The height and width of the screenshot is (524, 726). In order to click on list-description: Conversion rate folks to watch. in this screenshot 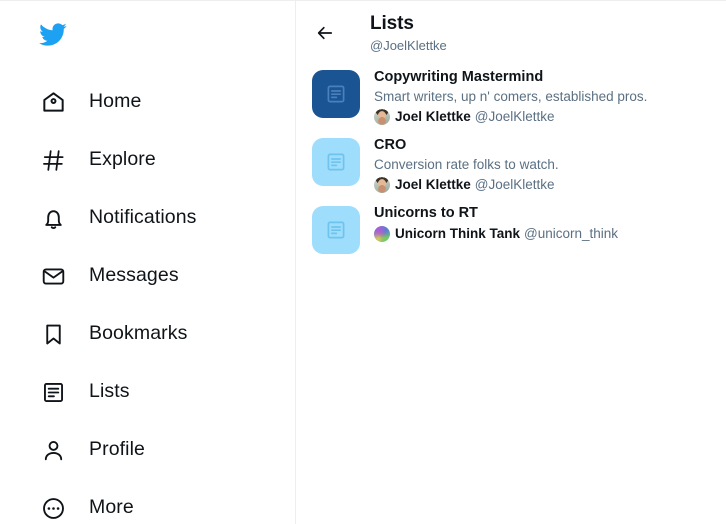, I will do `click(466, 164)`.